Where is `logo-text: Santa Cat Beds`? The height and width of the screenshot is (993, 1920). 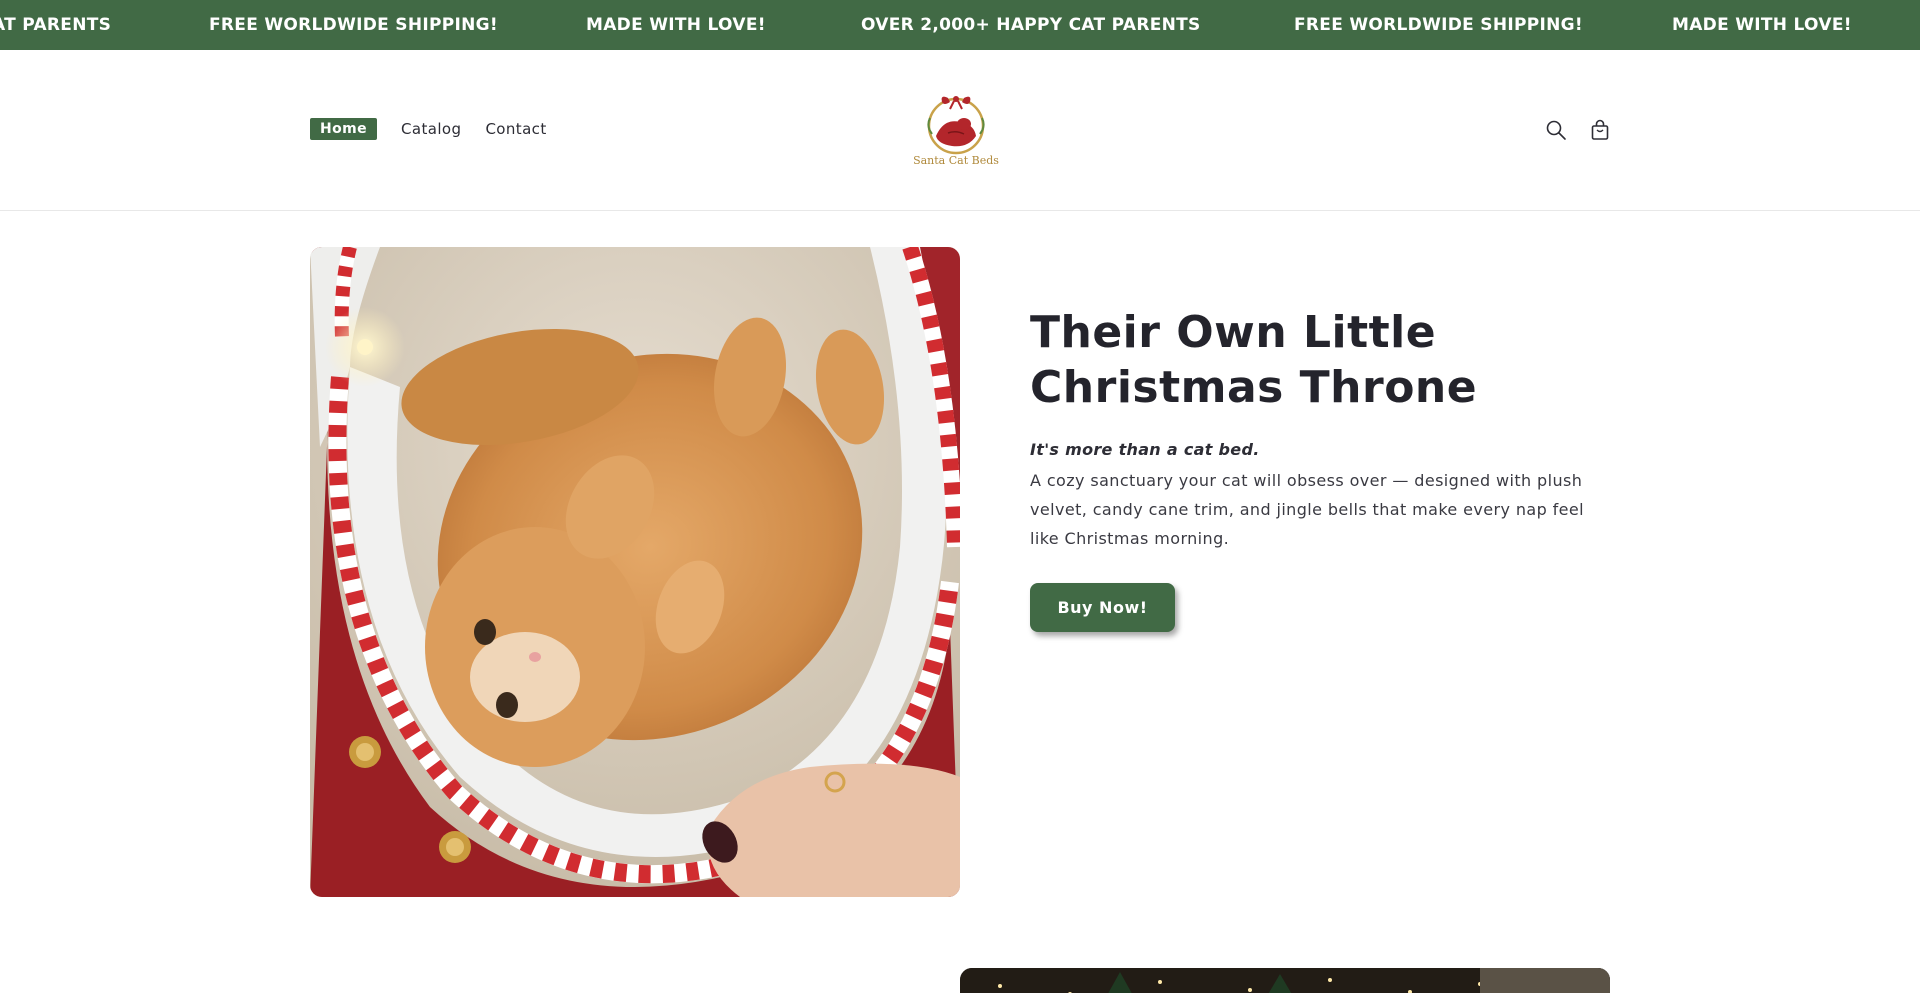
logo-text: Santa Cat Beds is located at coordinates (956, 160).